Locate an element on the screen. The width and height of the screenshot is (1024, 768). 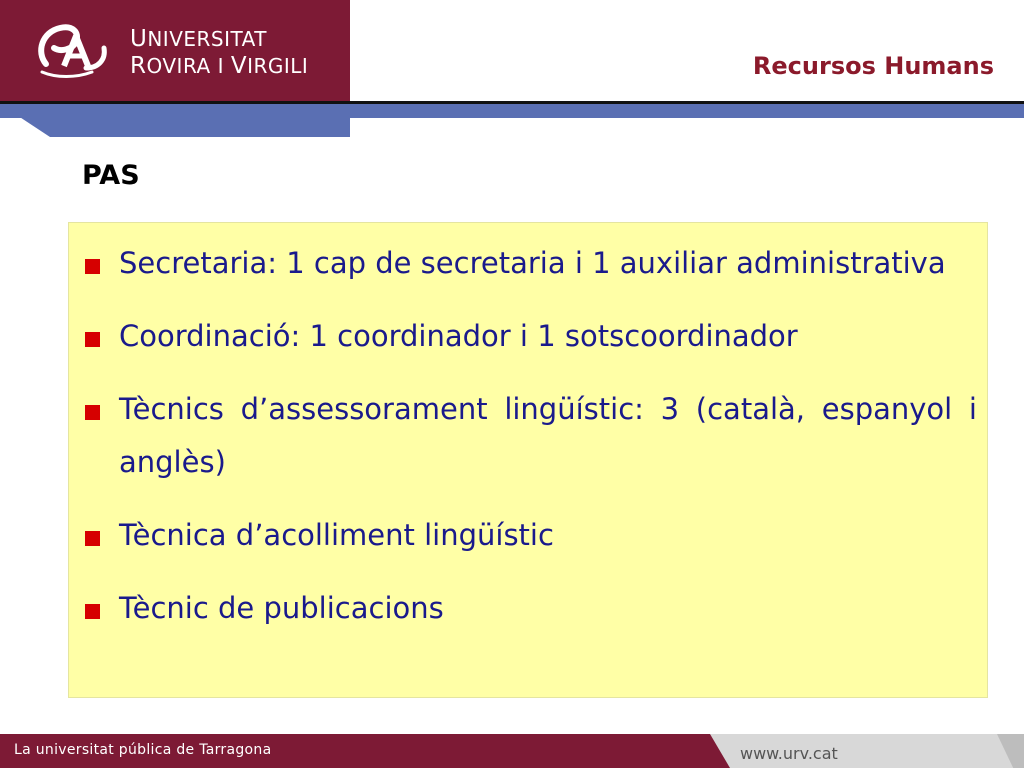
header-logo-block: UNIVERSITAT ROVIRA I VIRGILI is located at coordinates (175, 50).